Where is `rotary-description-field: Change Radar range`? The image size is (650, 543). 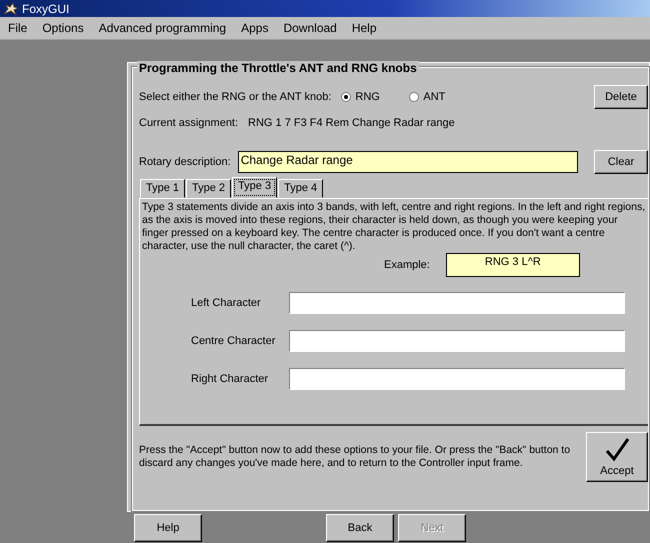
rotary-description-field: Change Radar range is located at coordinates (408, 162).